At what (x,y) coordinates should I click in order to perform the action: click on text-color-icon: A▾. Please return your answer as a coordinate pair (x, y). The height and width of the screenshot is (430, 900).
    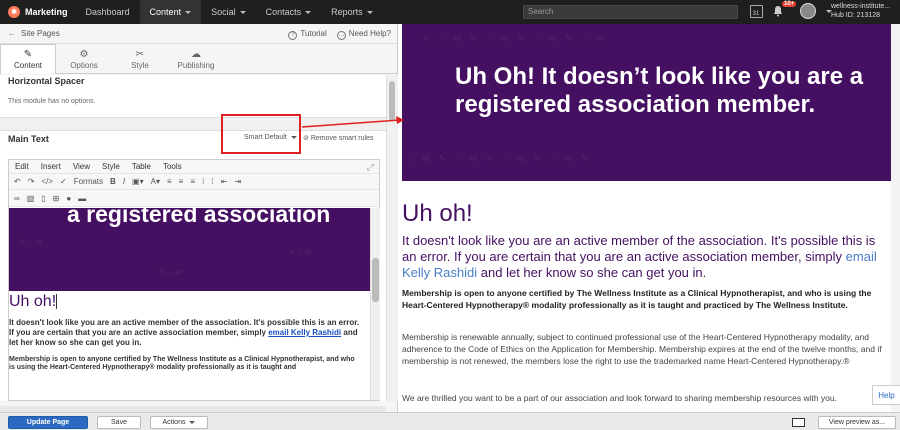
    Looking at the image, I should click on (155, 181).